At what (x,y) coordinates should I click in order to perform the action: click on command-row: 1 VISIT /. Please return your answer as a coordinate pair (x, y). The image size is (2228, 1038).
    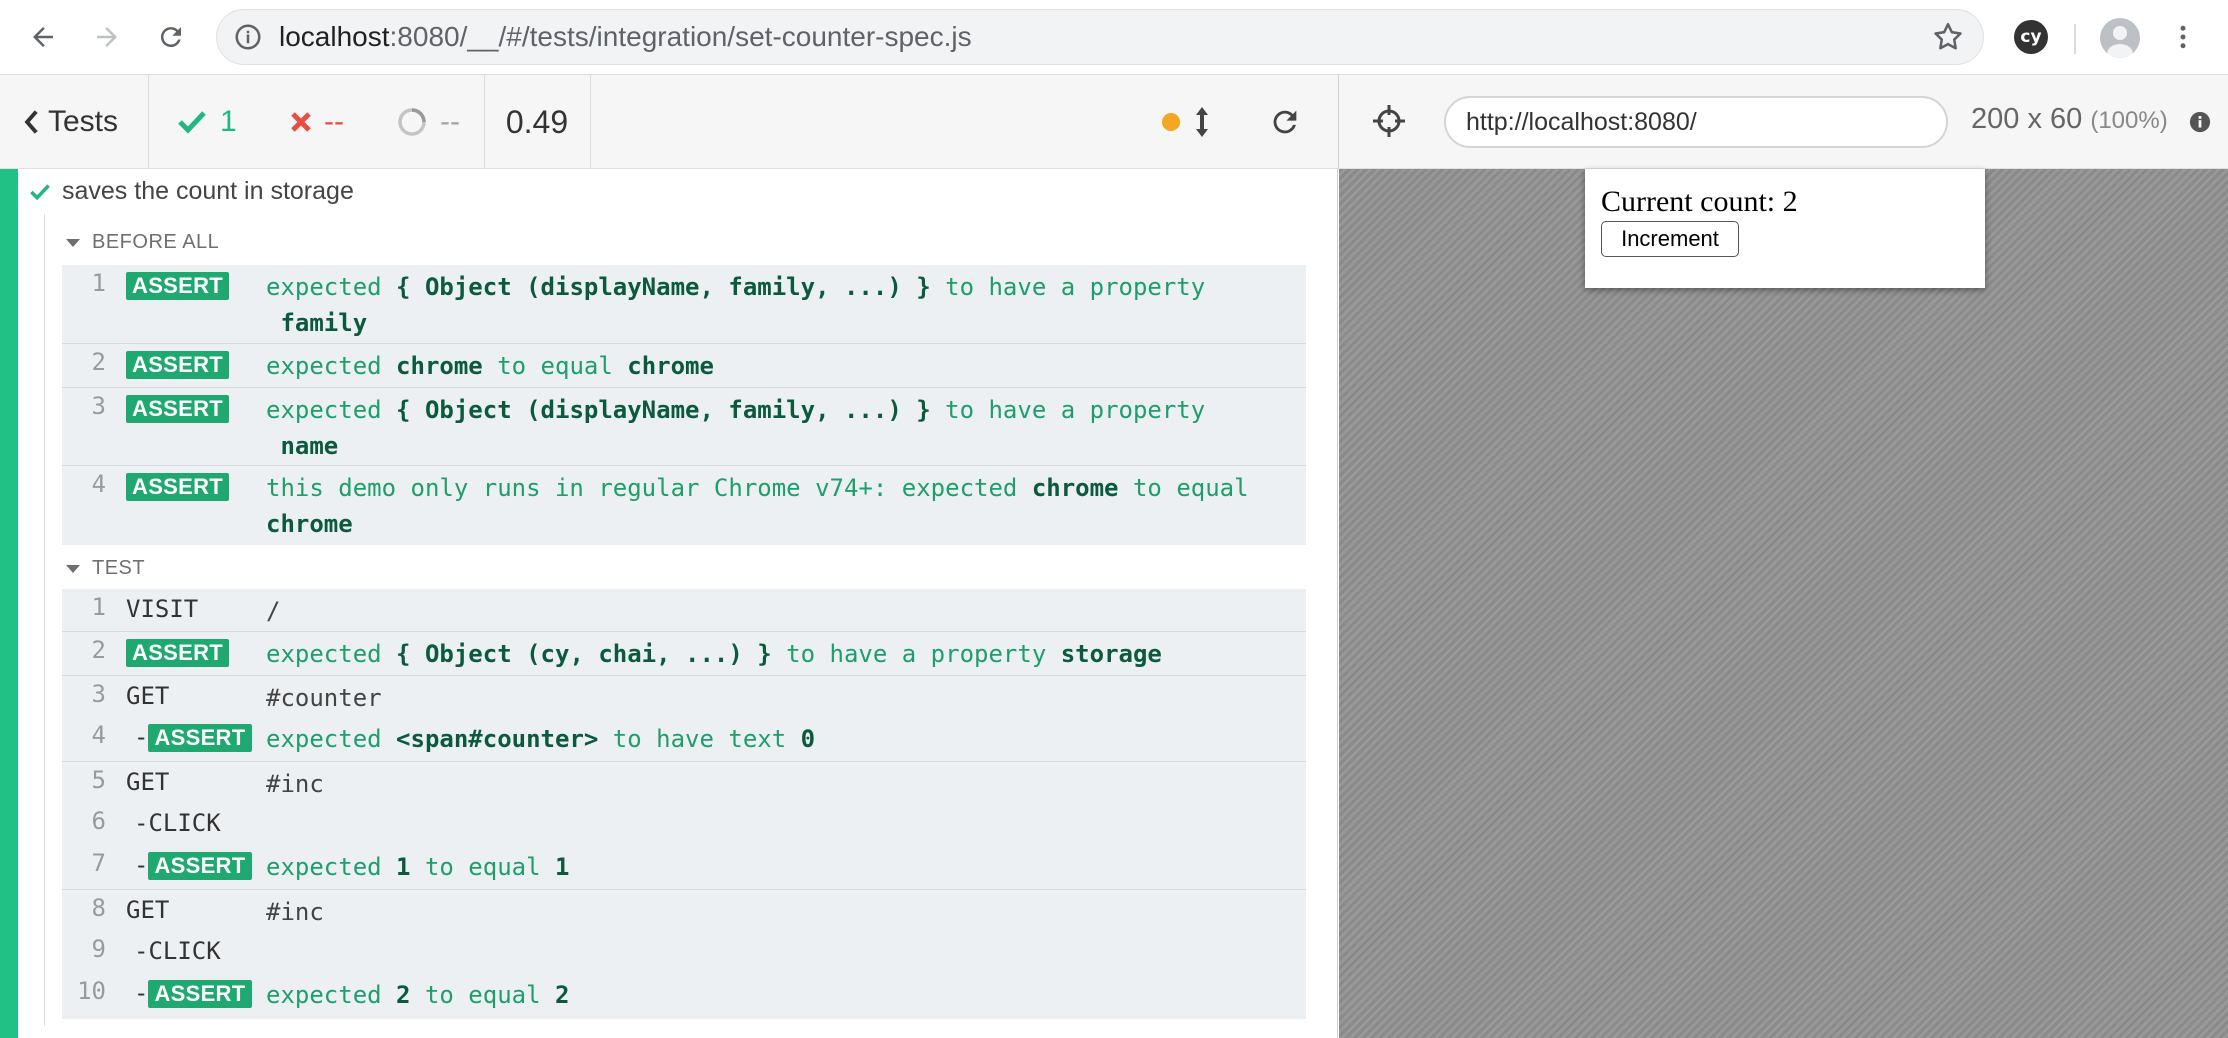
    Looking at the image, I should click on (684, 610).